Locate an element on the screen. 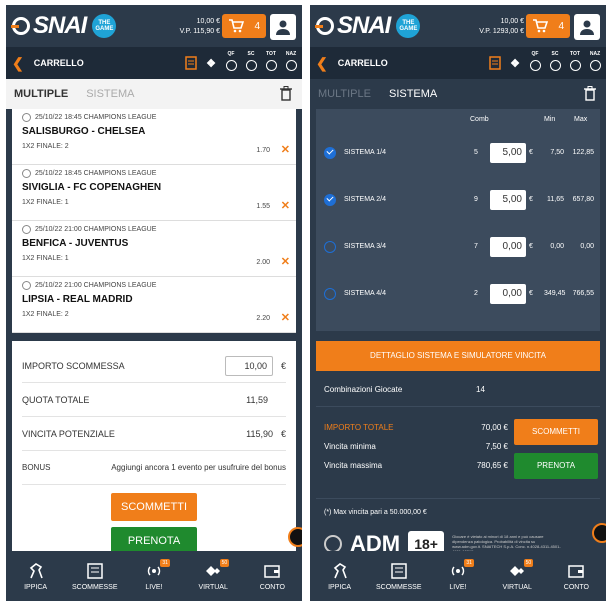  logo-ring-icon is located at coordinates (324, 26).